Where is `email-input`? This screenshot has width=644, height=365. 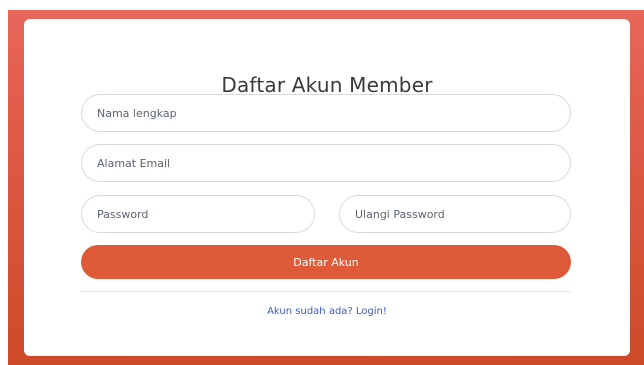 email-input is located at coordinates (326, 163).